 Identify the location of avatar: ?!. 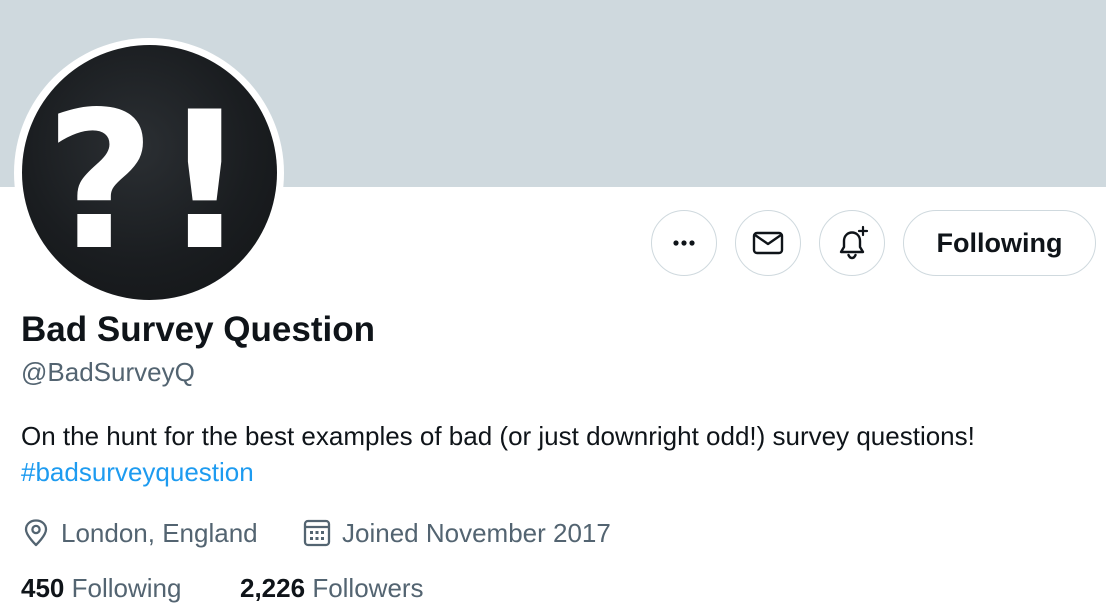
(149, 172).